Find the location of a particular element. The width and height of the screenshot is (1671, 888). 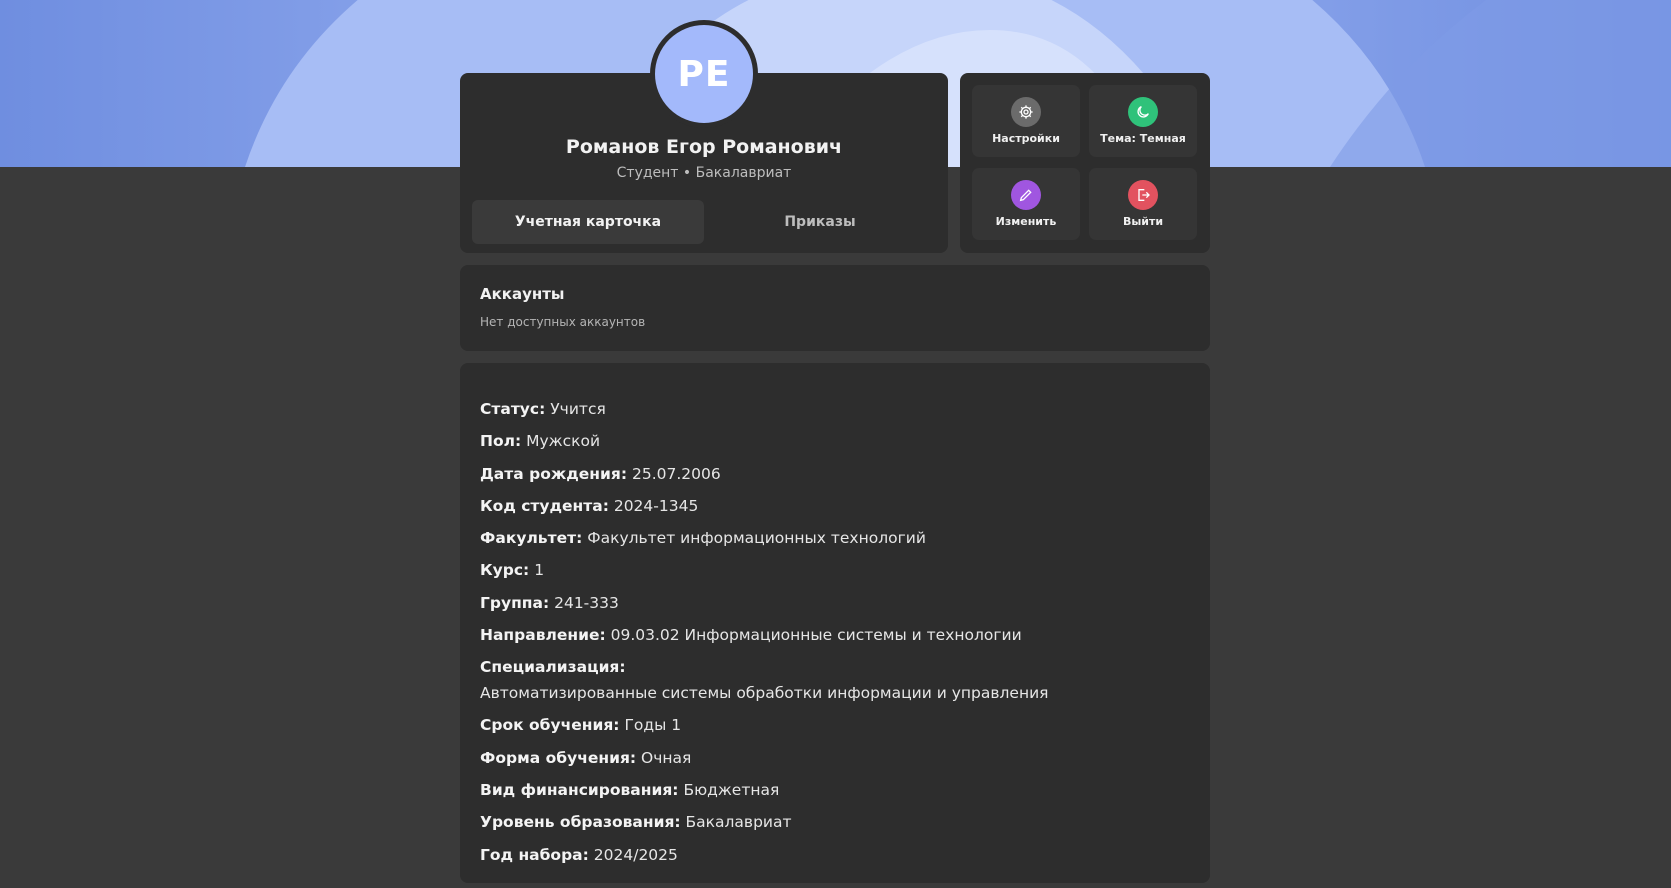

info-key: Специализация: is located at coordinates (553, 667).